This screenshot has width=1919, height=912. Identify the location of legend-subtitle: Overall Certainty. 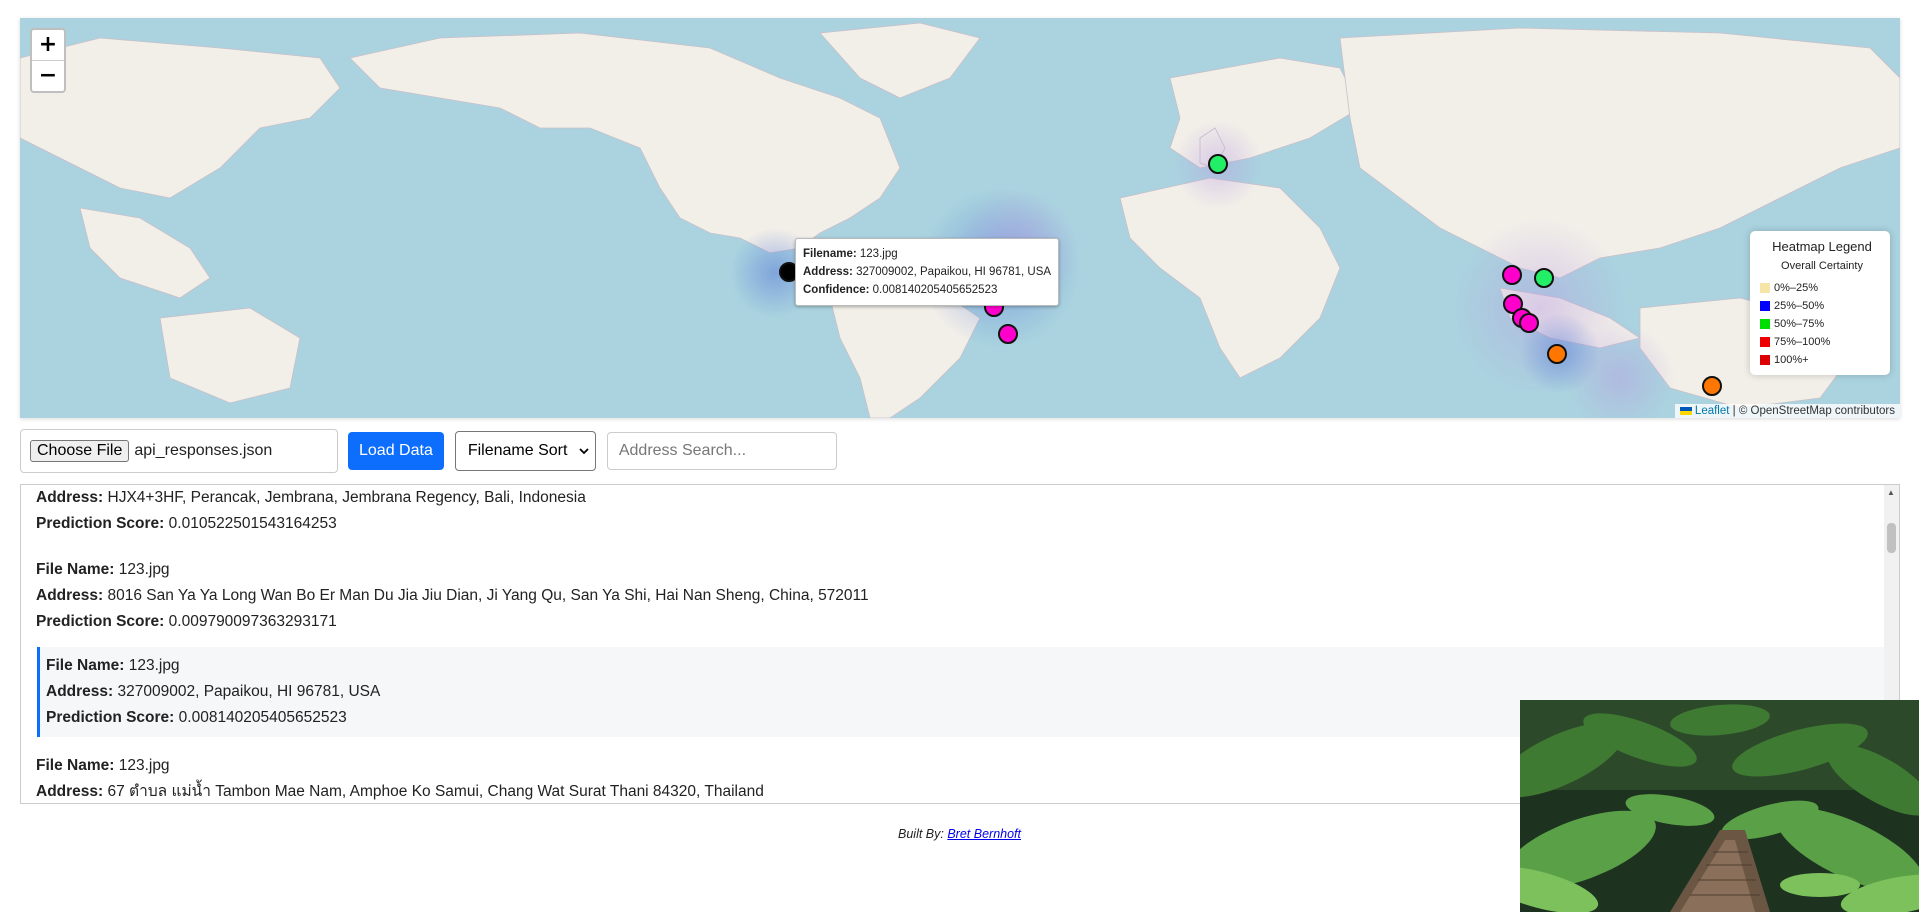
(1822, 266).